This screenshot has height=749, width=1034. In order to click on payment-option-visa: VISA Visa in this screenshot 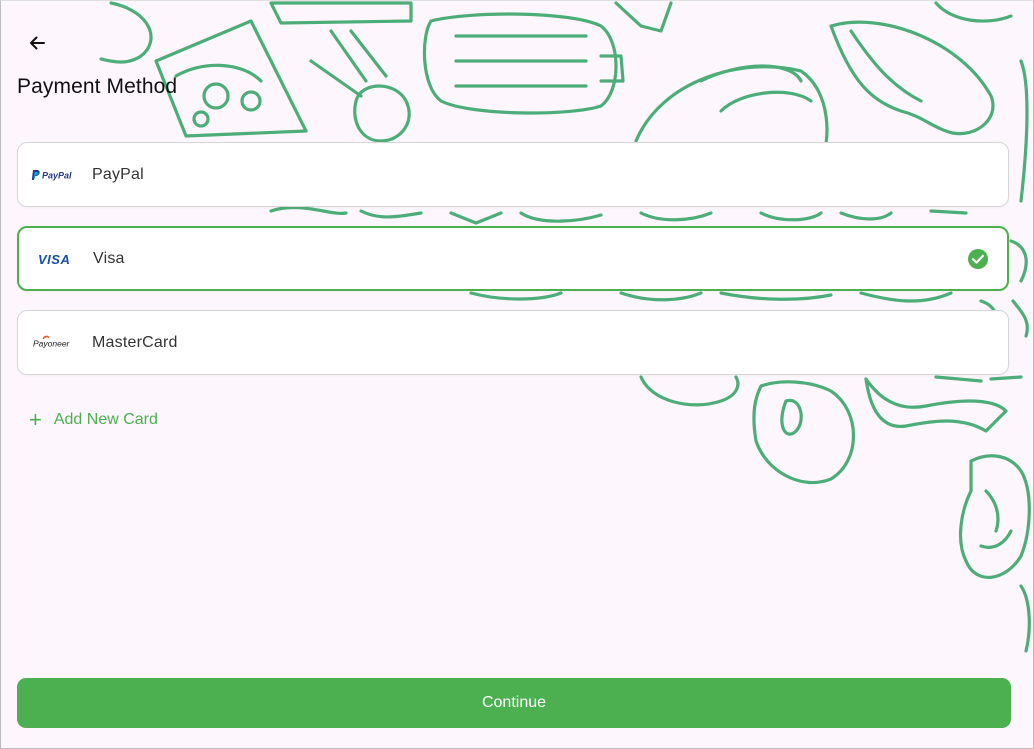, I will do `click(513, 258)`.